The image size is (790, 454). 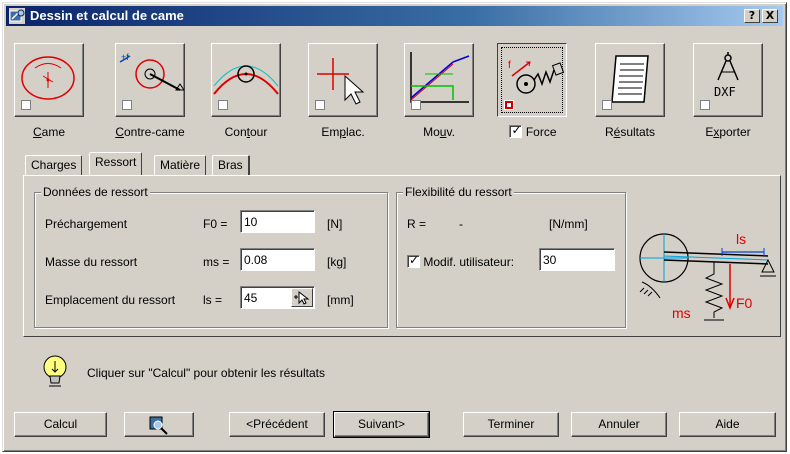 I want to click on spring-location-unit: [mm], so click(x=340, y=300).